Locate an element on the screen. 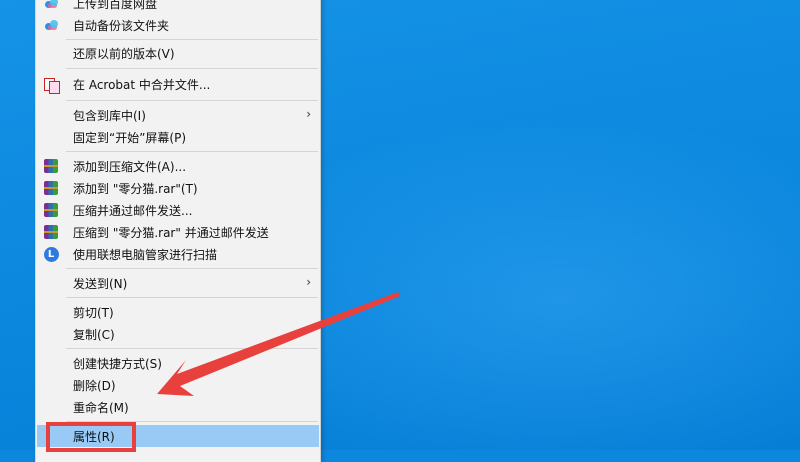 This screenshot has height=462, width=800. annotation-arrow-shape is located at coordinates (278, 344).